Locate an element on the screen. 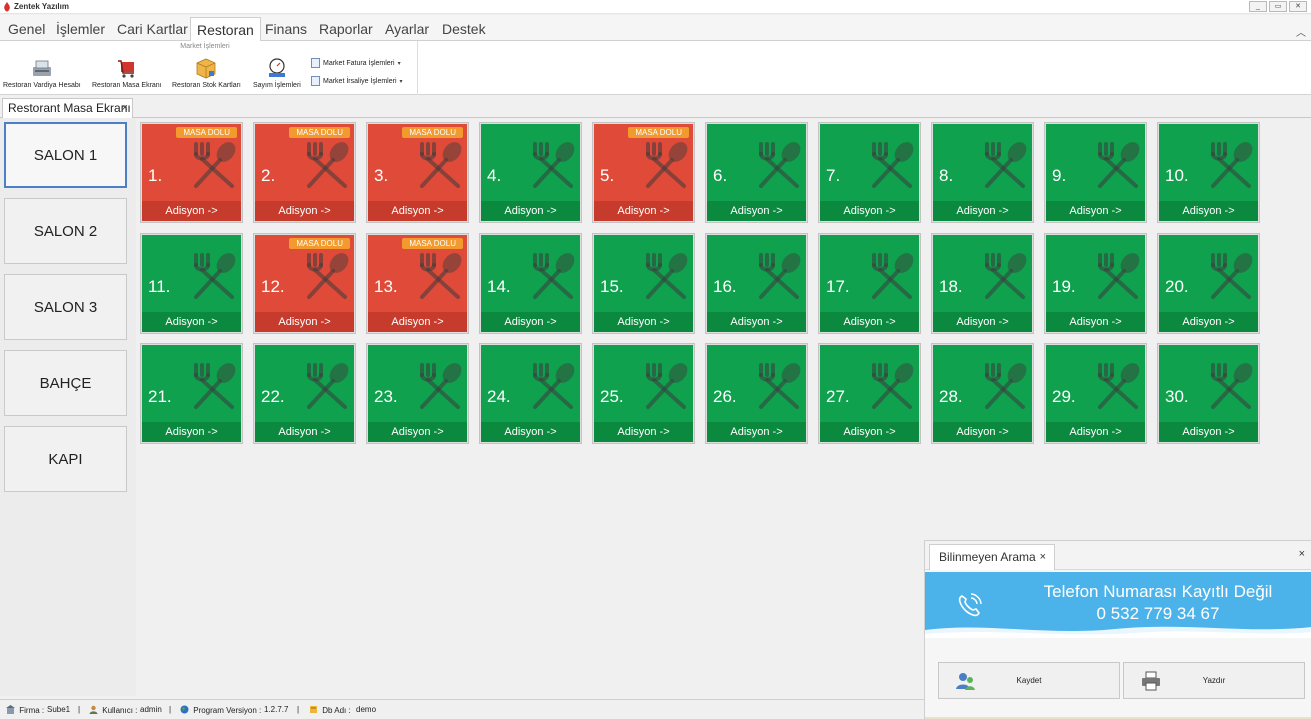 The image size is (1311, 719). table-tile: 28. Adisyon -> is located at coordinates (982, 393).